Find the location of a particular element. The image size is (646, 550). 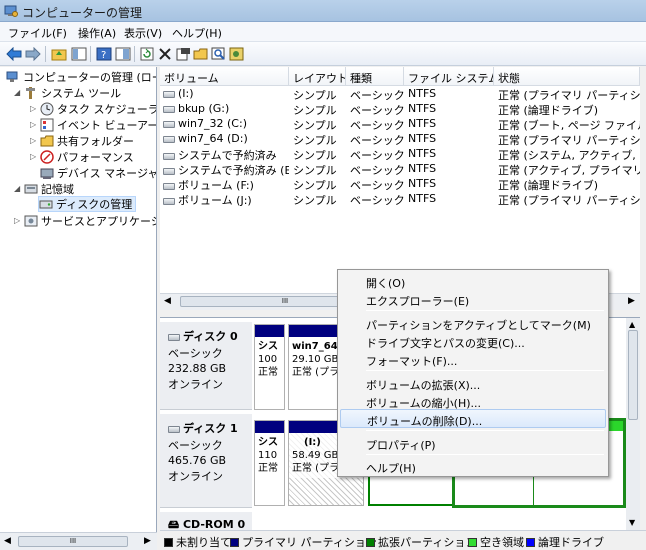

menu-properties: プロパティ(P) is located at coordinates (473, 443).